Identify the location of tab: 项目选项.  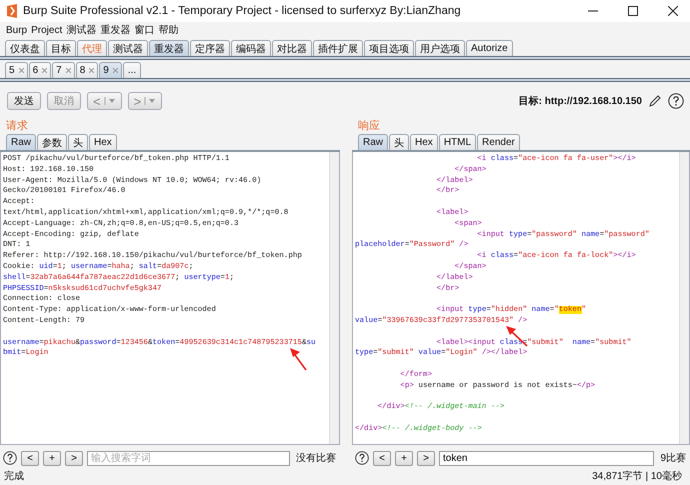
(389, 48).